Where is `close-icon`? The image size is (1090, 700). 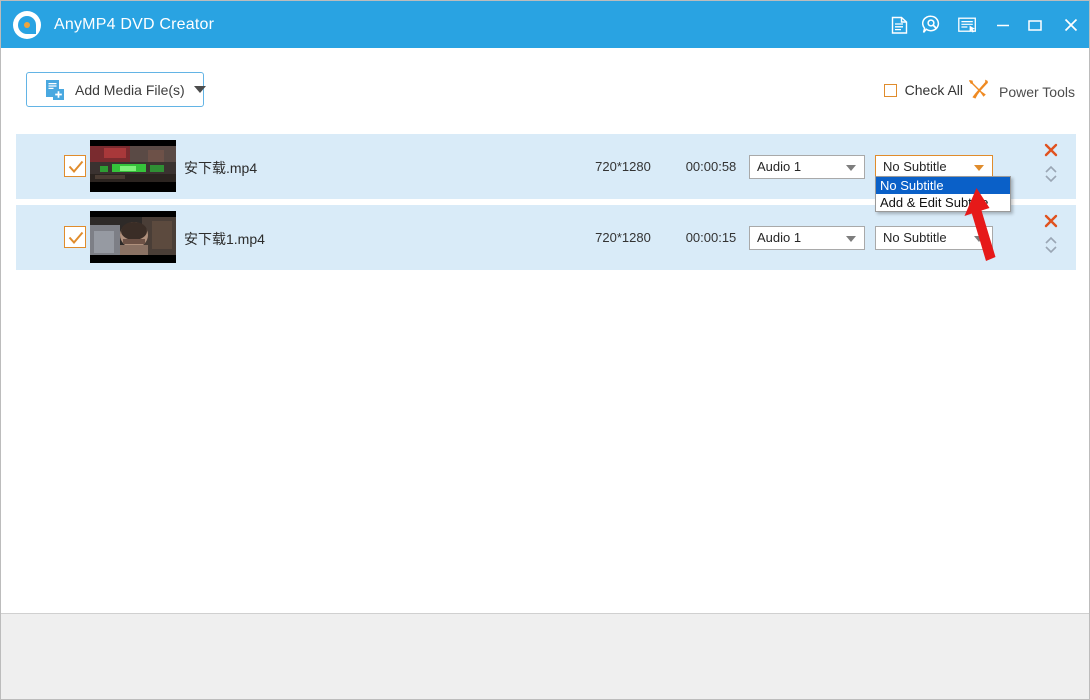
close-icon is located at coordinates (1070, 24).